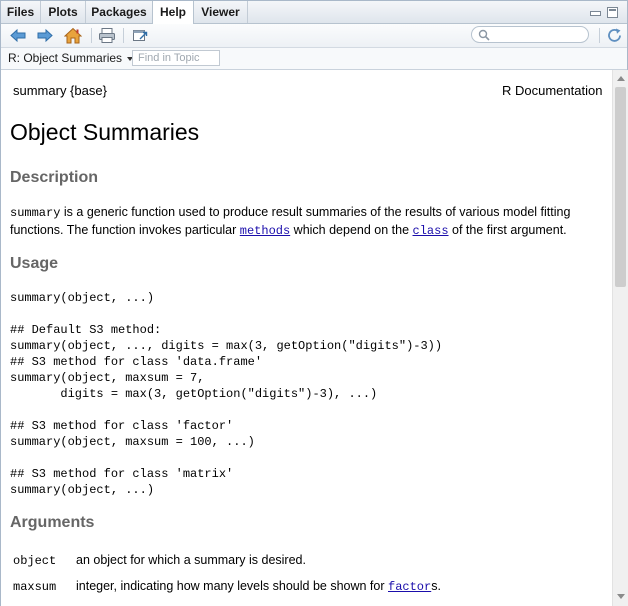 This screenshot has height=606, width=628. Describe the element at coordinates (620, 187) in the screenshot. I see `scrollbar-thumb` at that location.